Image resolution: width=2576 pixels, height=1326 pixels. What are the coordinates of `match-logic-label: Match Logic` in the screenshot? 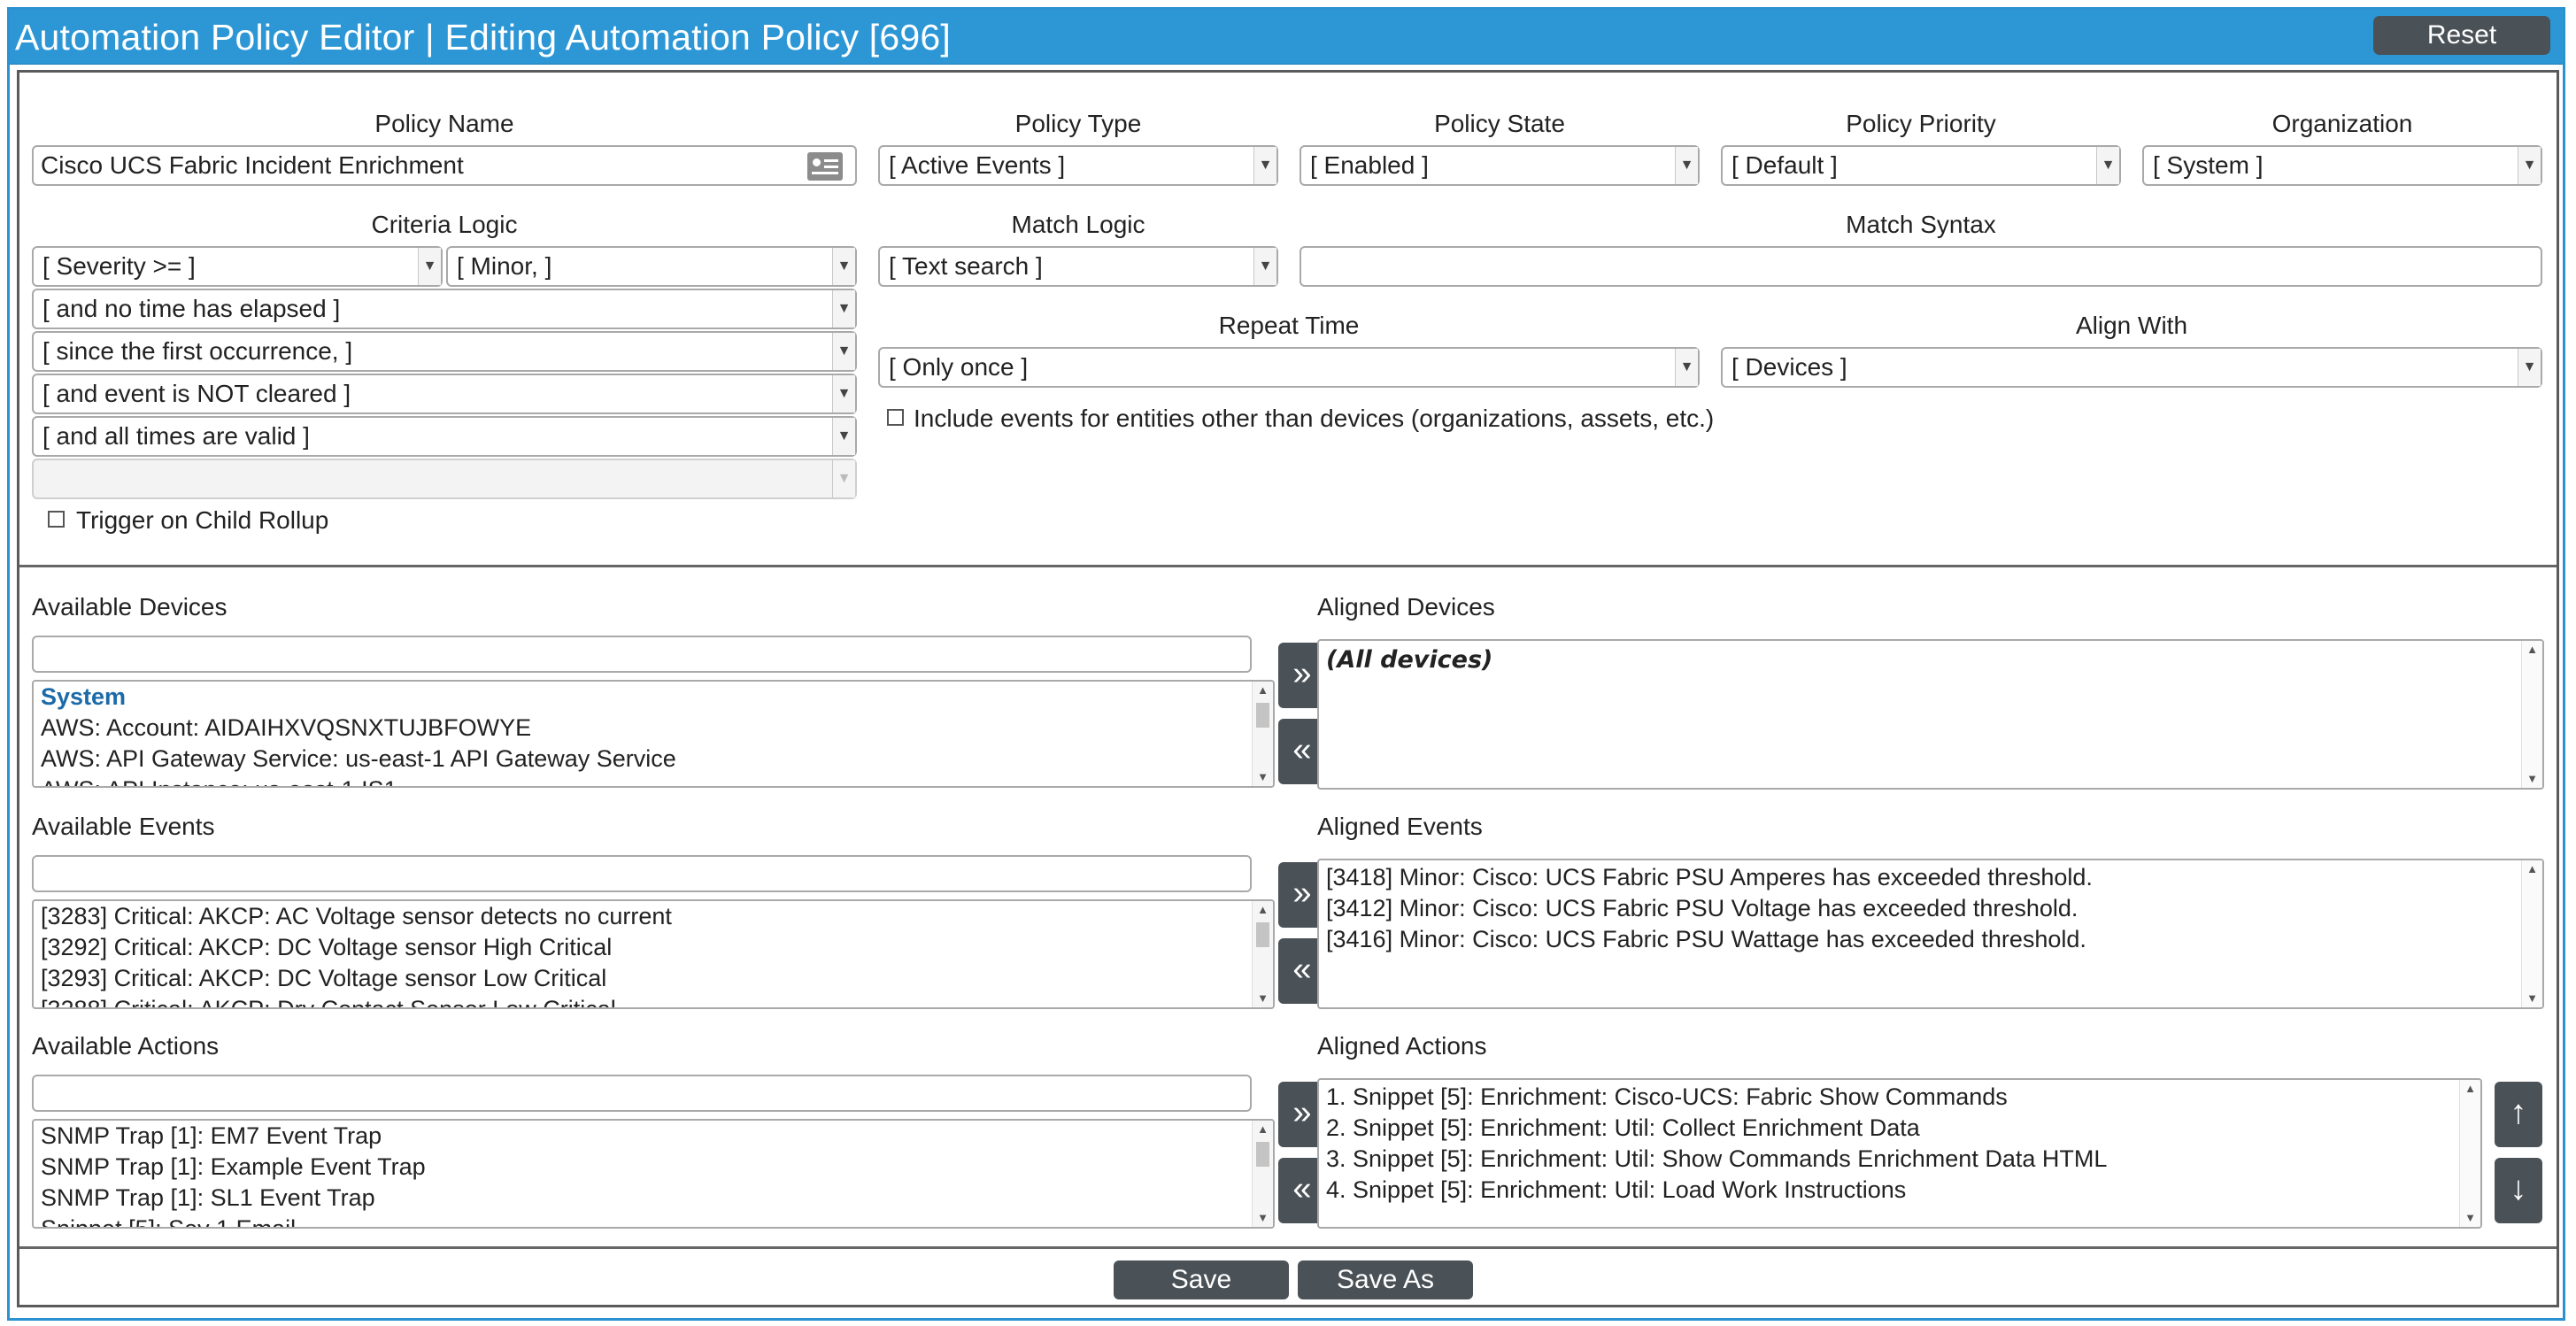 It's located at (1078, 224).